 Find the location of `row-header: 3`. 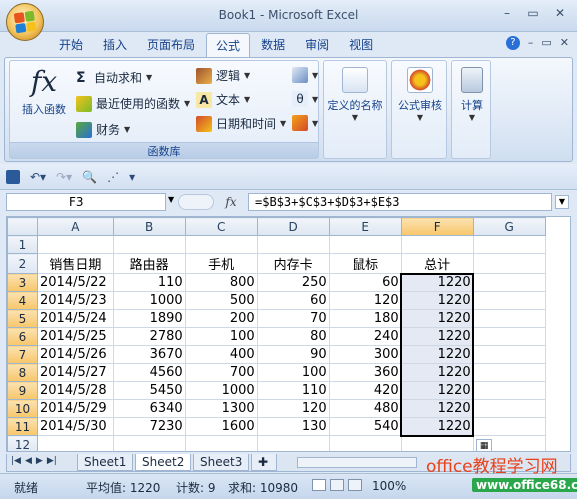

row-header: 3 is located at coordinates (22, 282).